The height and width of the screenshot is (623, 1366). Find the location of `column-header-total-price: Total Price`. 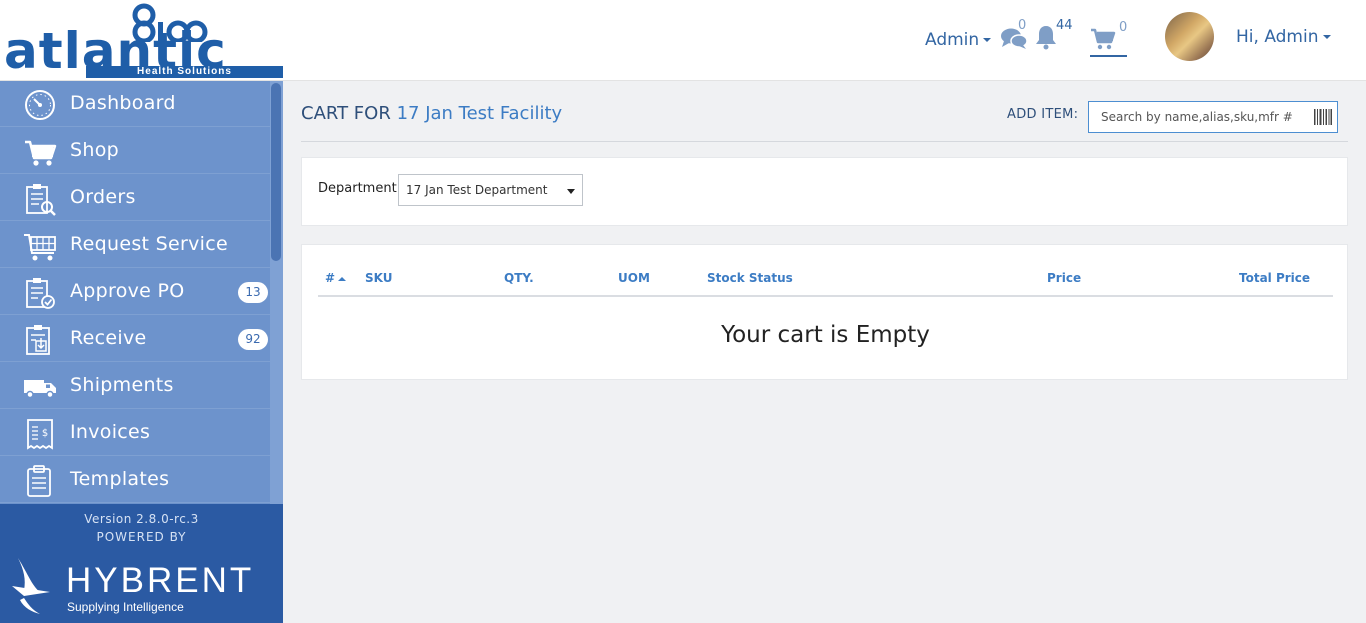

column-header-total-price: Total Price is located at coordinates (1274, 278).